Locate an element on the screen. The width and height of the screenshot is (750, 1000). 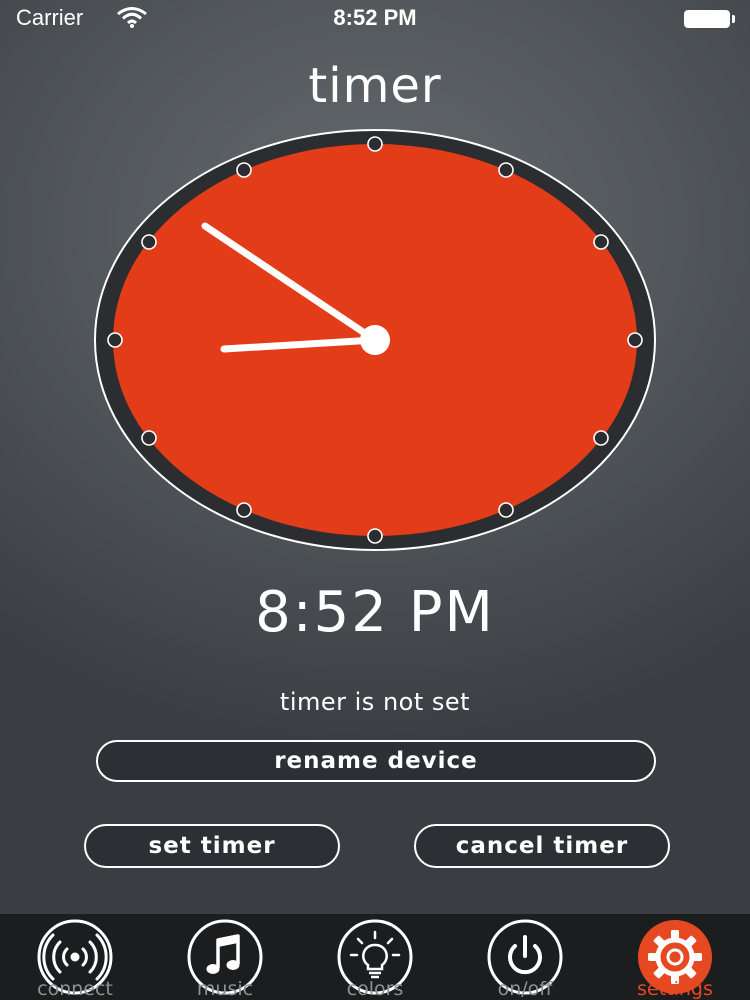
tab-colors: colors is located at coordinates (375, 957).